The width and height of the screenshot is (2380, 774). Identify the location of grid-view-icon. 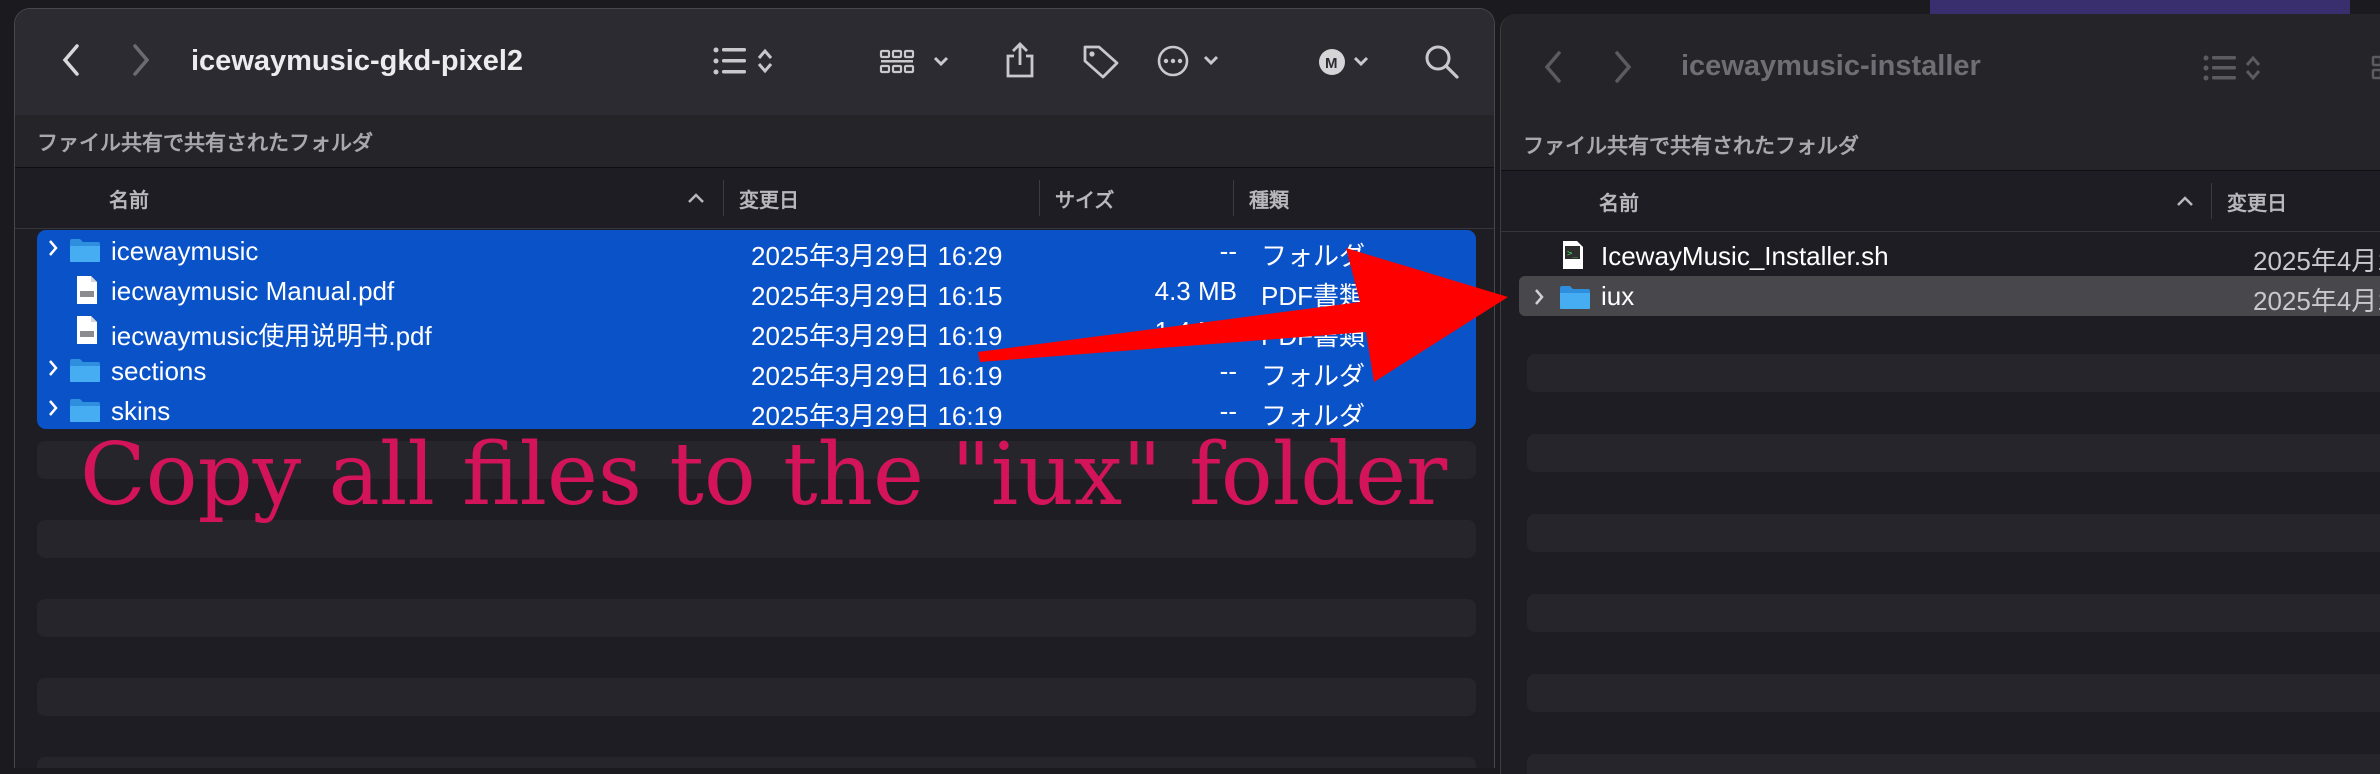
(2375, 68).